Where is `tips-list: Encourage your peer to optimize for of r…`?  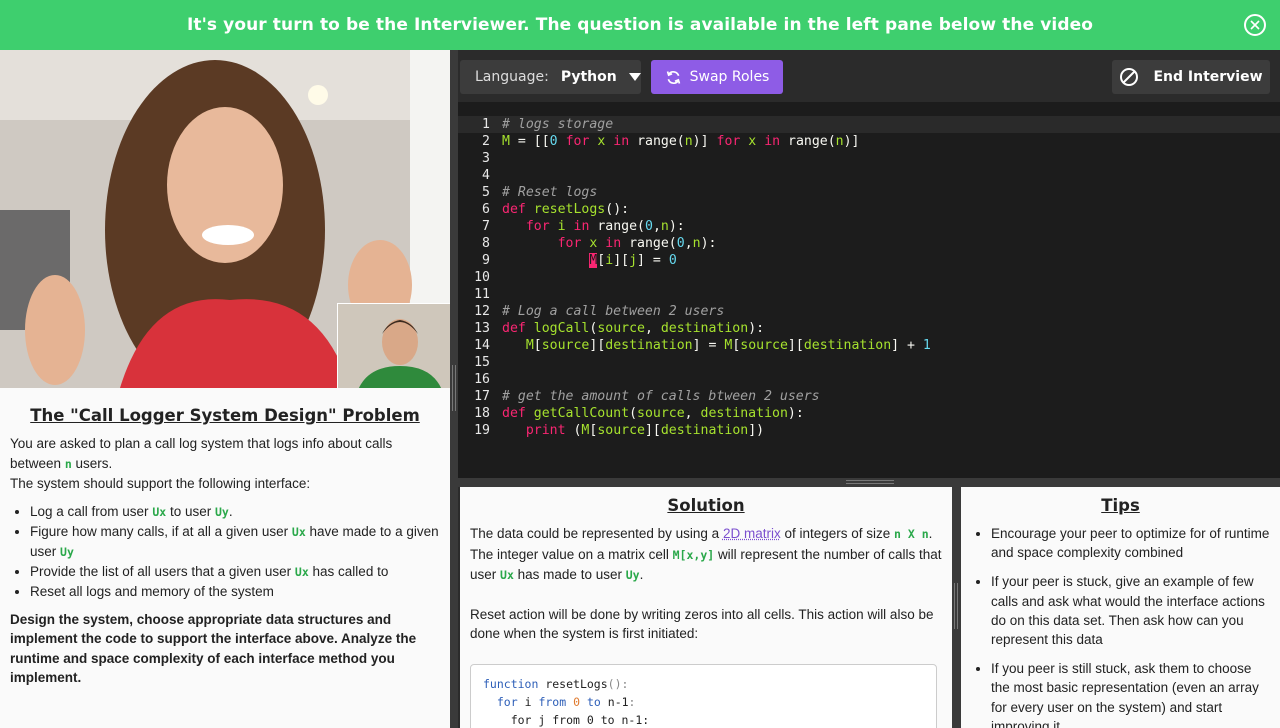 tips-list: Encourage your peer to optimize for of r… is located at coordinates (1130, 626).